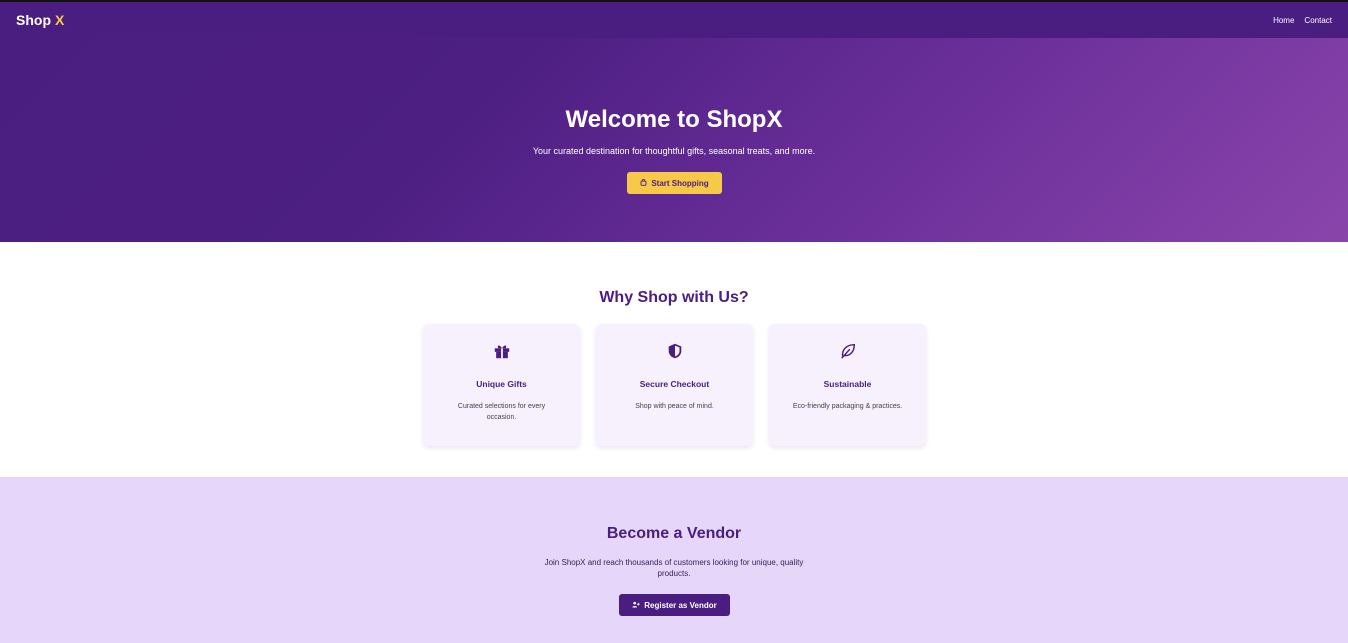 The height and width of the screenshot is (643, 1348). What do you see at coordinates (60, 20) in the screenshot?
I see `brand-accent: X` at bounding box center [60, 20].